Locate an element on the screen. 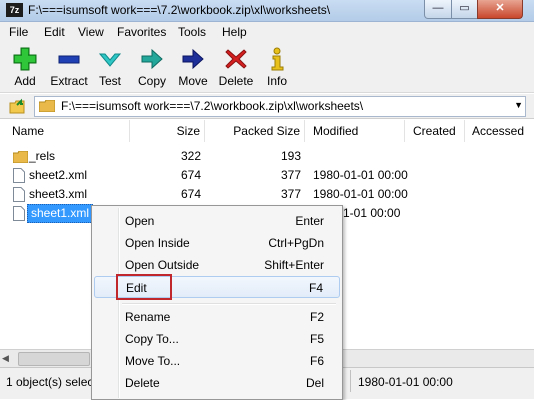  file-name: sheet3.xml is located at coordinates (58, 194).